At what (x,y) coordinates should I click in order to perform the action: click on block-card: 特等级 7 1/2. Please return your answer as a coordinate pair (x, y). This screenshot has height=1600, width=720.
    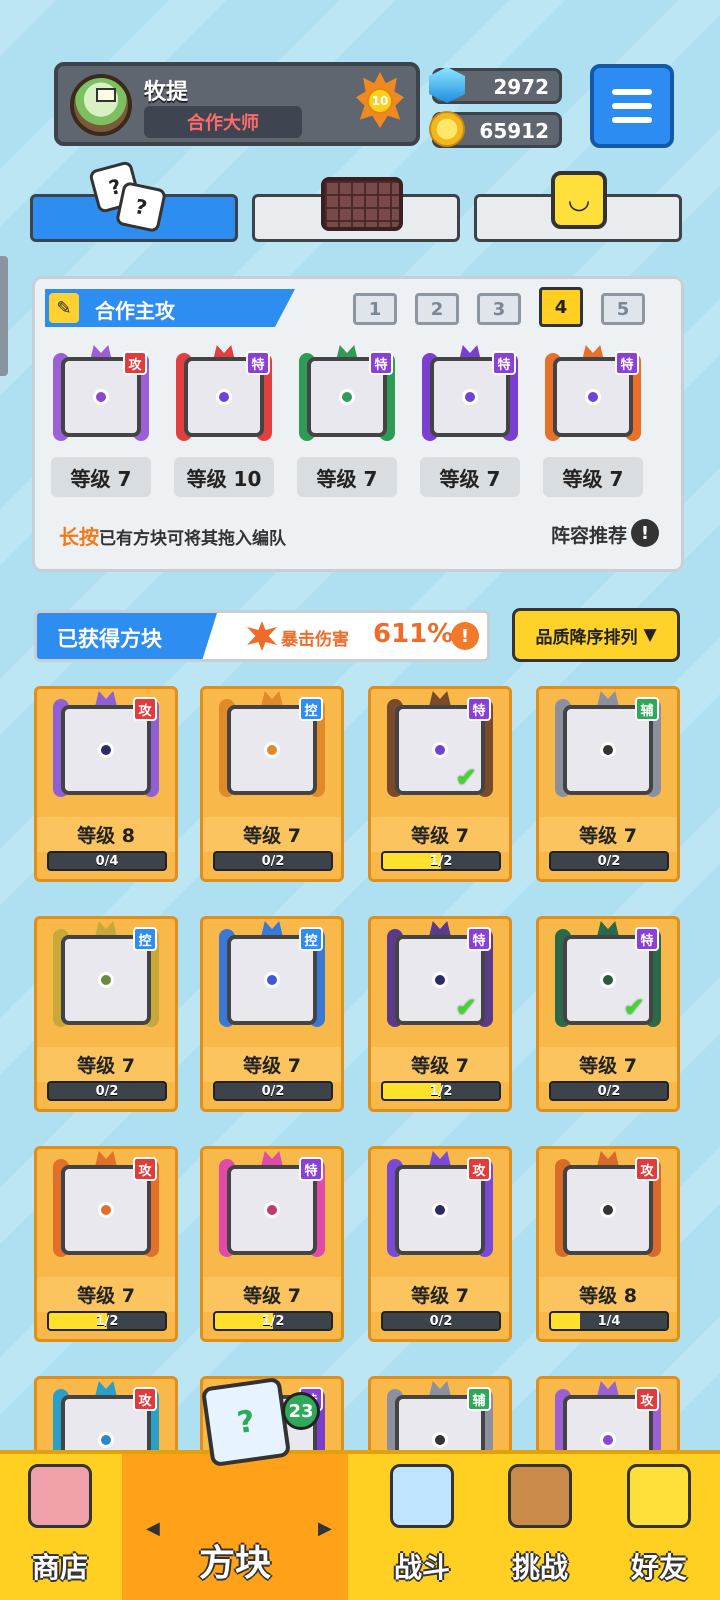
    Looking at the image, I should click on (272, 1244).